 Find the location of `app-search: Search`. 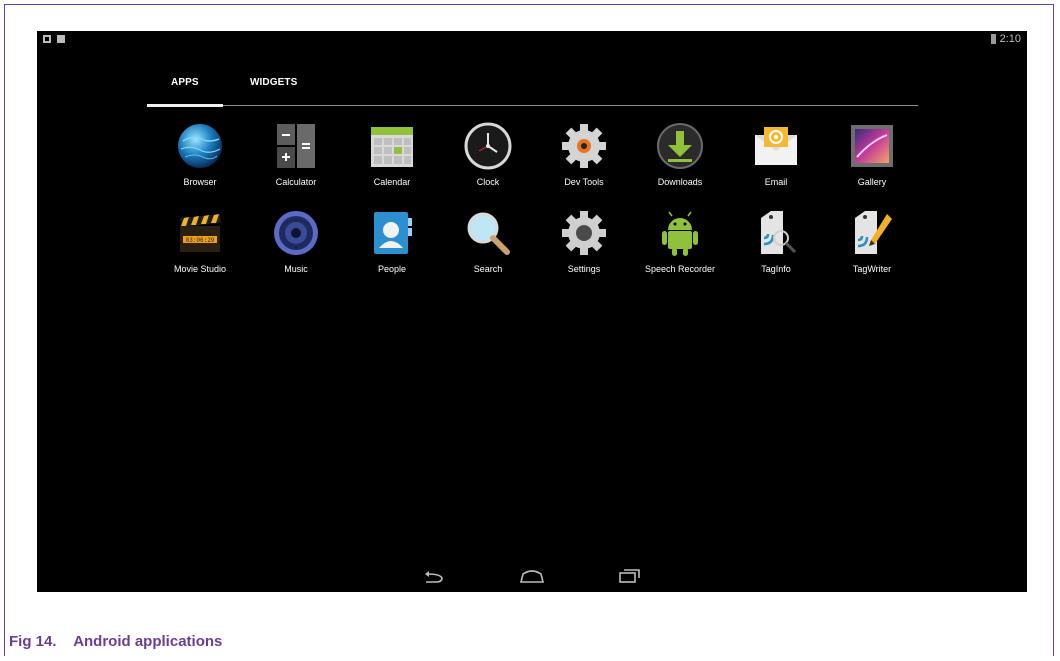

app-search: Search is located at coordinates (488, 241).